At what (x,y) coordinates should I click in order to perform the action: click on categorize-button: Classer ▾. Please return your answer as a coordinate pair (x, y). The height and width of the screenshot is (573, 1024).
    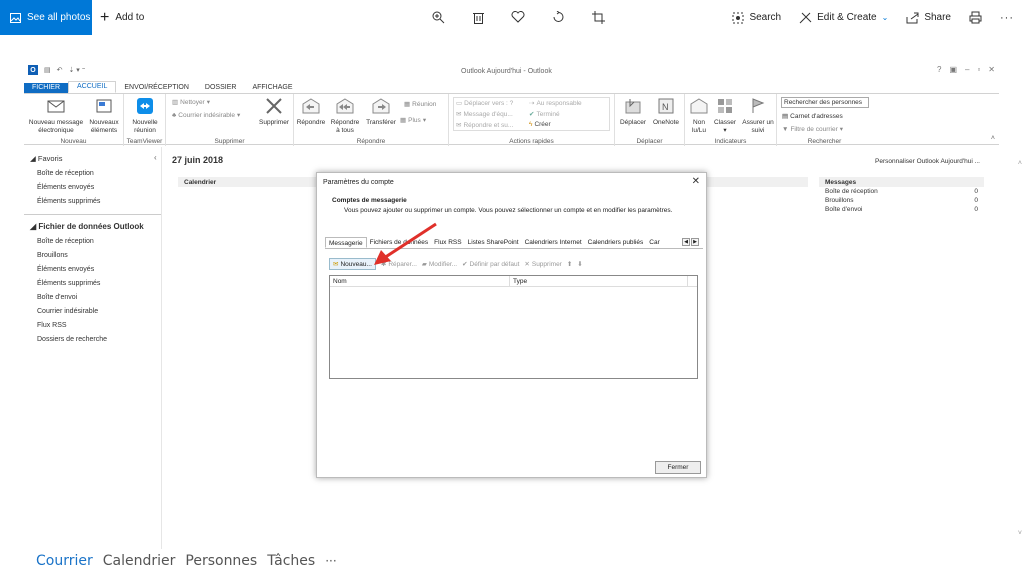
    Looking at the image, I should click on (725, 116).